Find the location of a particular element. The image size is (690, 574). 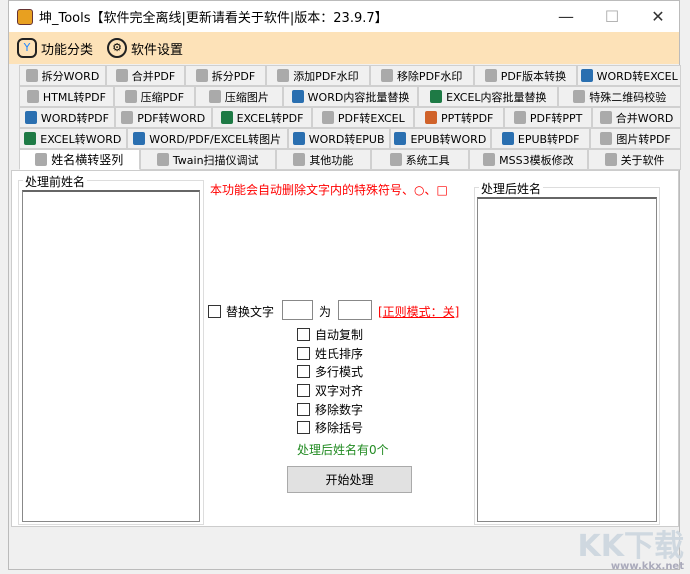

tab-4-0: 姓名横转竖列 is located at coordinates (79, 159).